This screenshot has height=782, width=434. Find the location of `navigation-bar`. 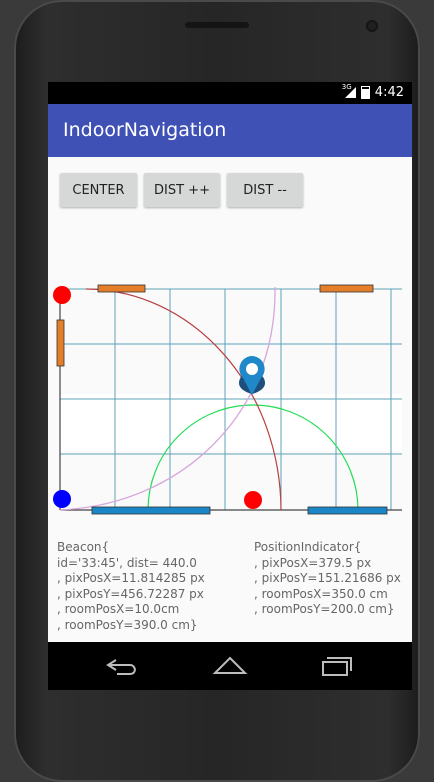

navigation-bar is located at coordinates (230, 666).